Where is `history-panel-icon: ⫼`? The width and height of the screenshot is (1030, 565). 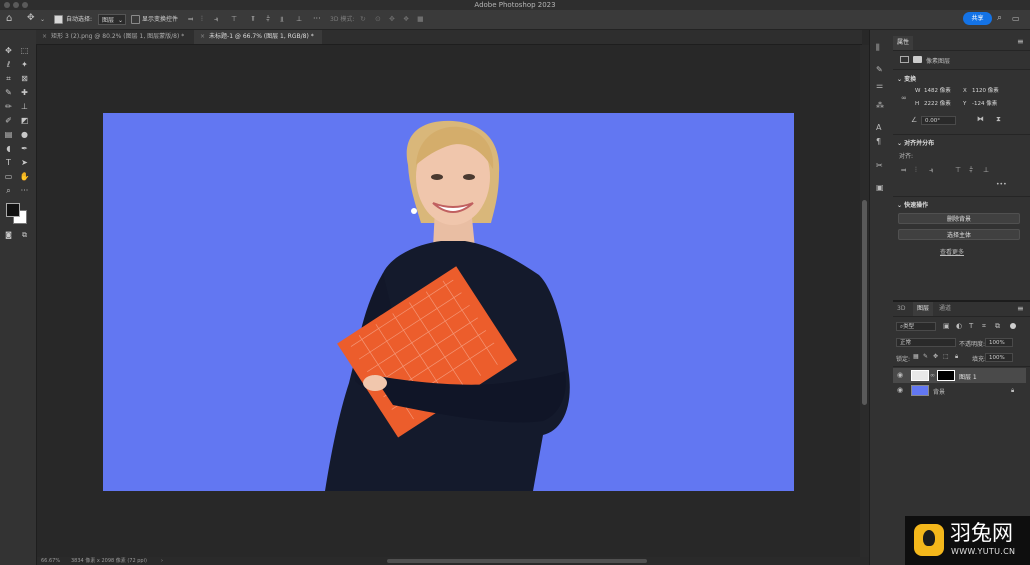
history-panel-icon: ⫼ is located at coordinates (878, 47).